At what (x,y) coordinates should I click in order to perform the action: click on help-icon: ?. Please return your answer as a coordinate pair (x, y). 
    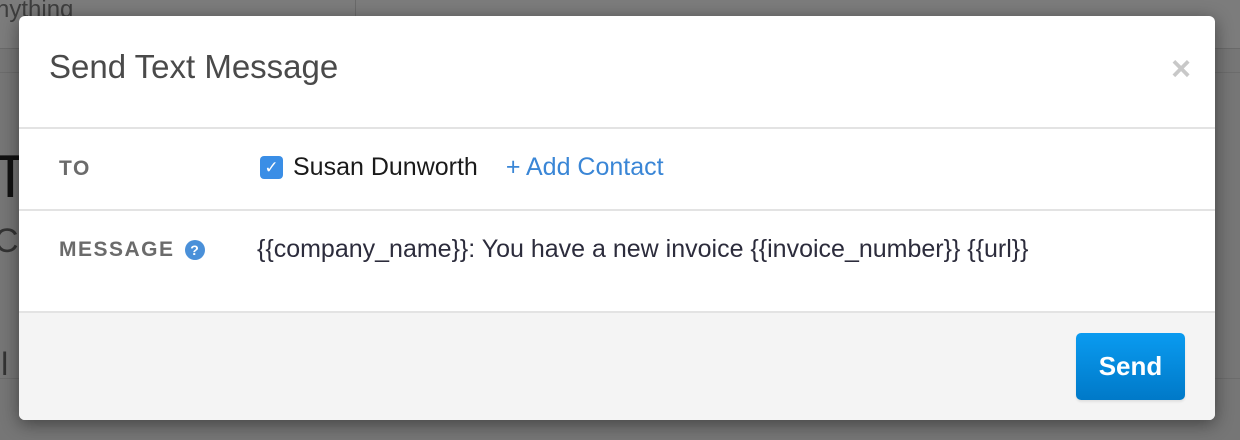
    Looking at the image, I should click on (194, 250).